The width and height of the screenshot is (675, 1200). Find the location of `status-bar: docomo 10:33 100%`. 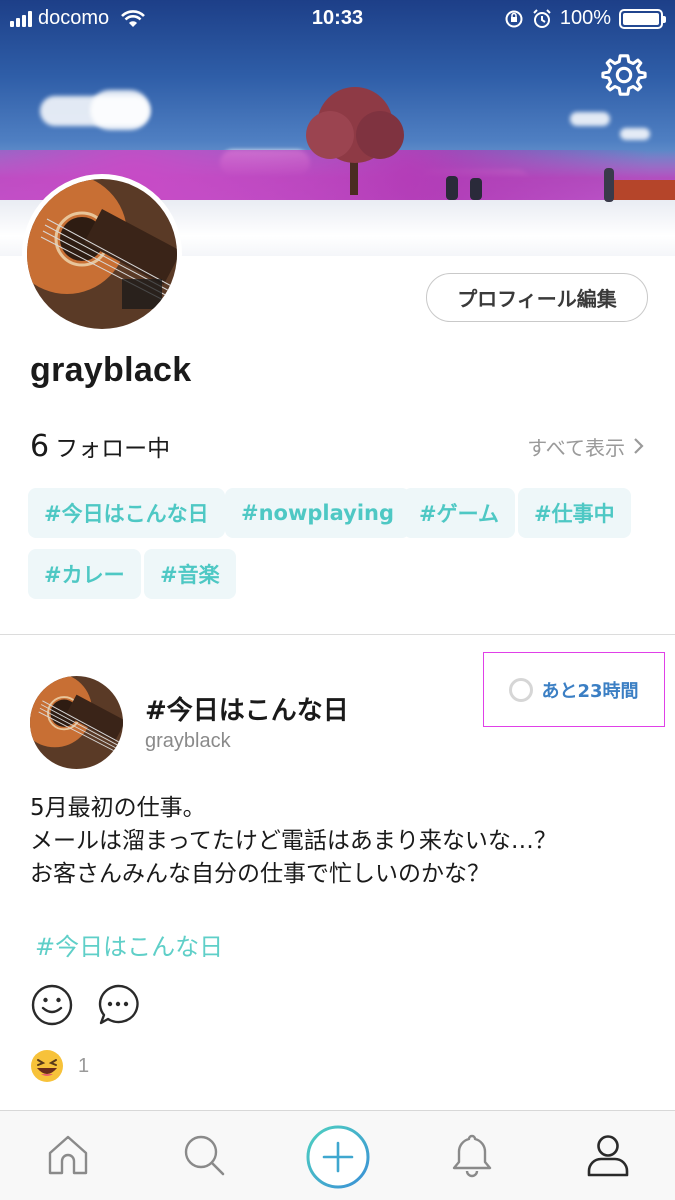

status-bar: docomo 10:33 100% is located at coordinates (337, 19).